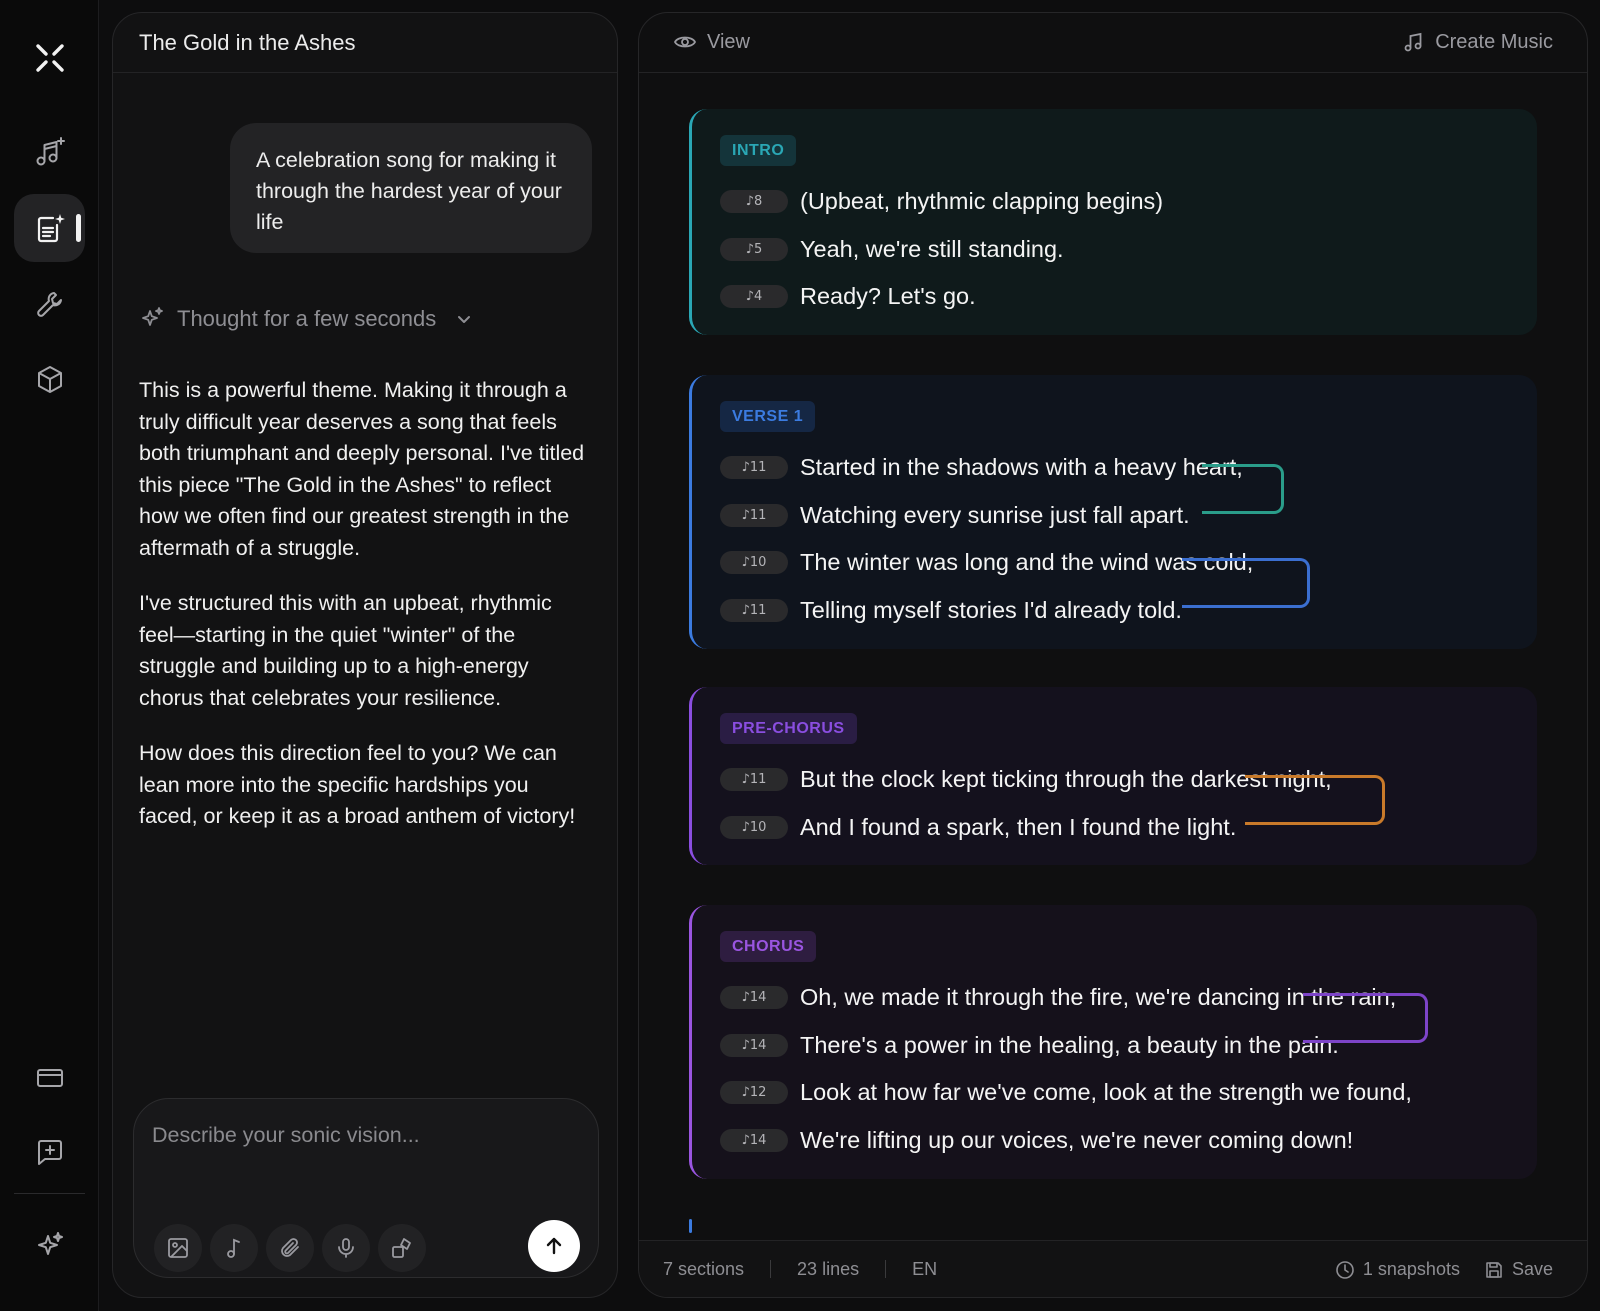 The width and height of the screenshot is (1600, 1311). I want to click on prompt-input, so click(362, 1135).